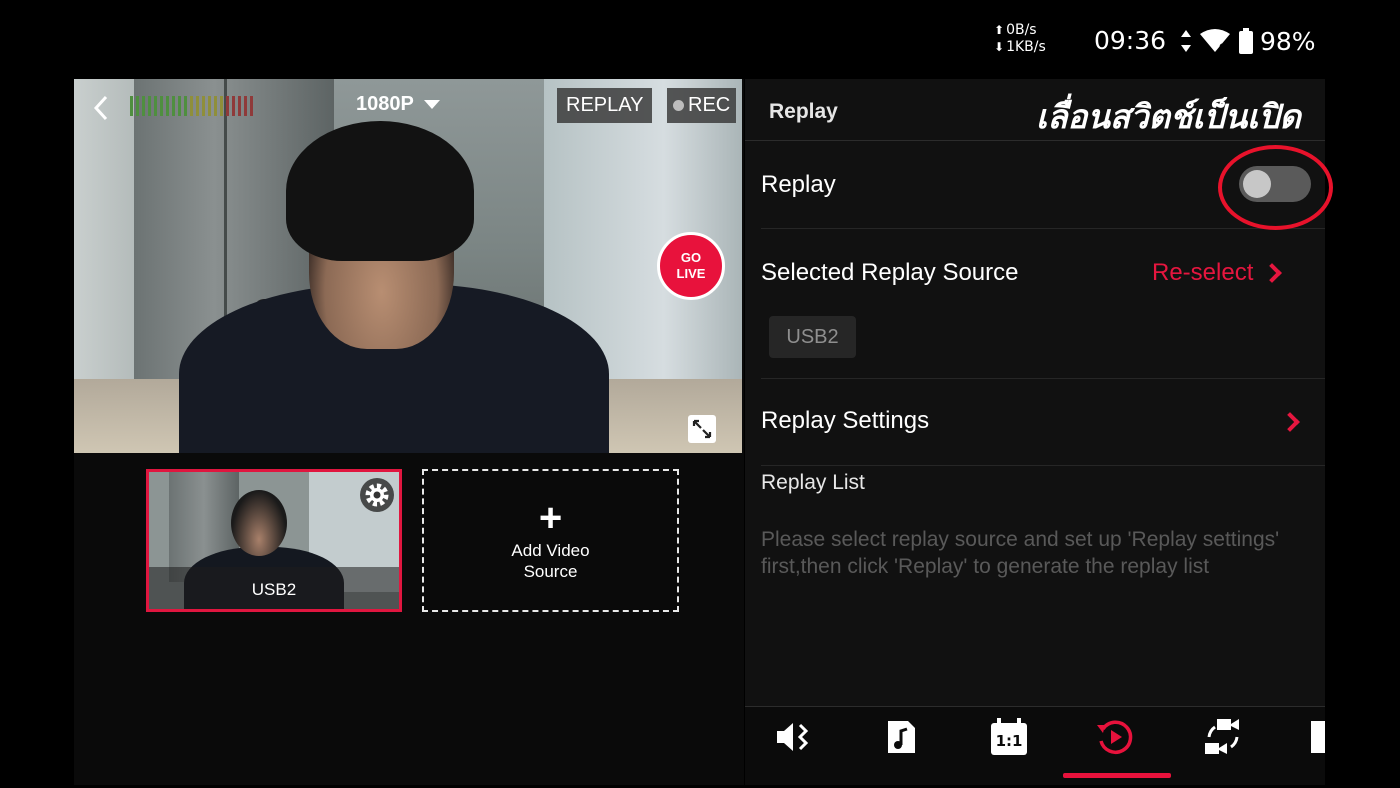 This screenshot has height=788, width=1400. I want to click on music-icon, so click(901, 737).